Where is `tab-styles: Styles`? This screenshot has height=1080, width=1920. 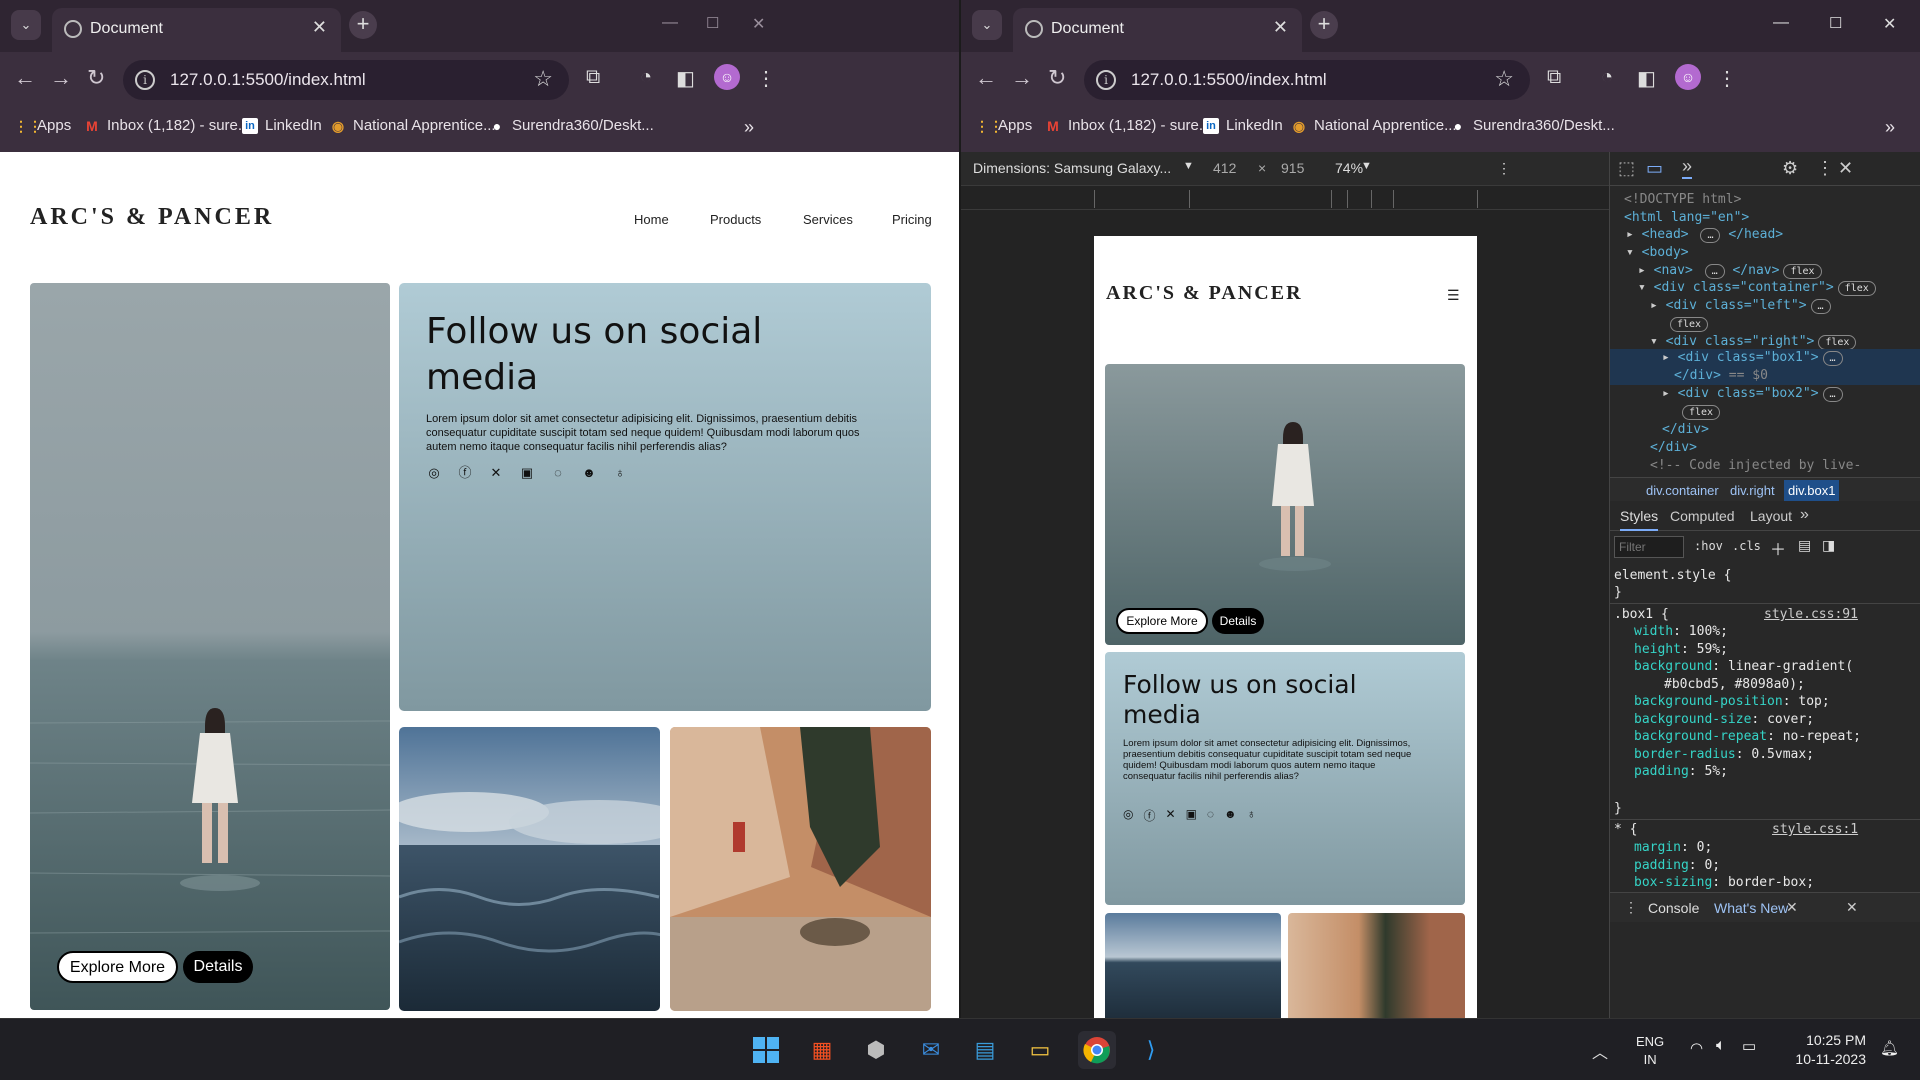 tab-styles: Styles is located at coordinates (1639, 519).